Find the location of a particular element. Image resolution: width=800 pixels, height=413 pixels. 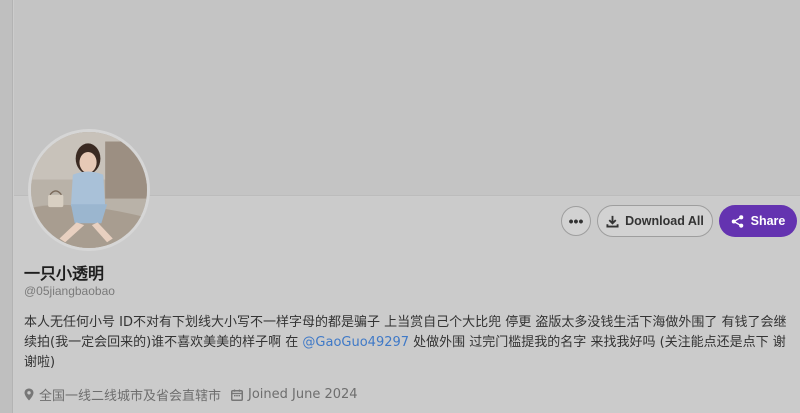

display-name: 一只小透明 is located at coordinates (64, 273).